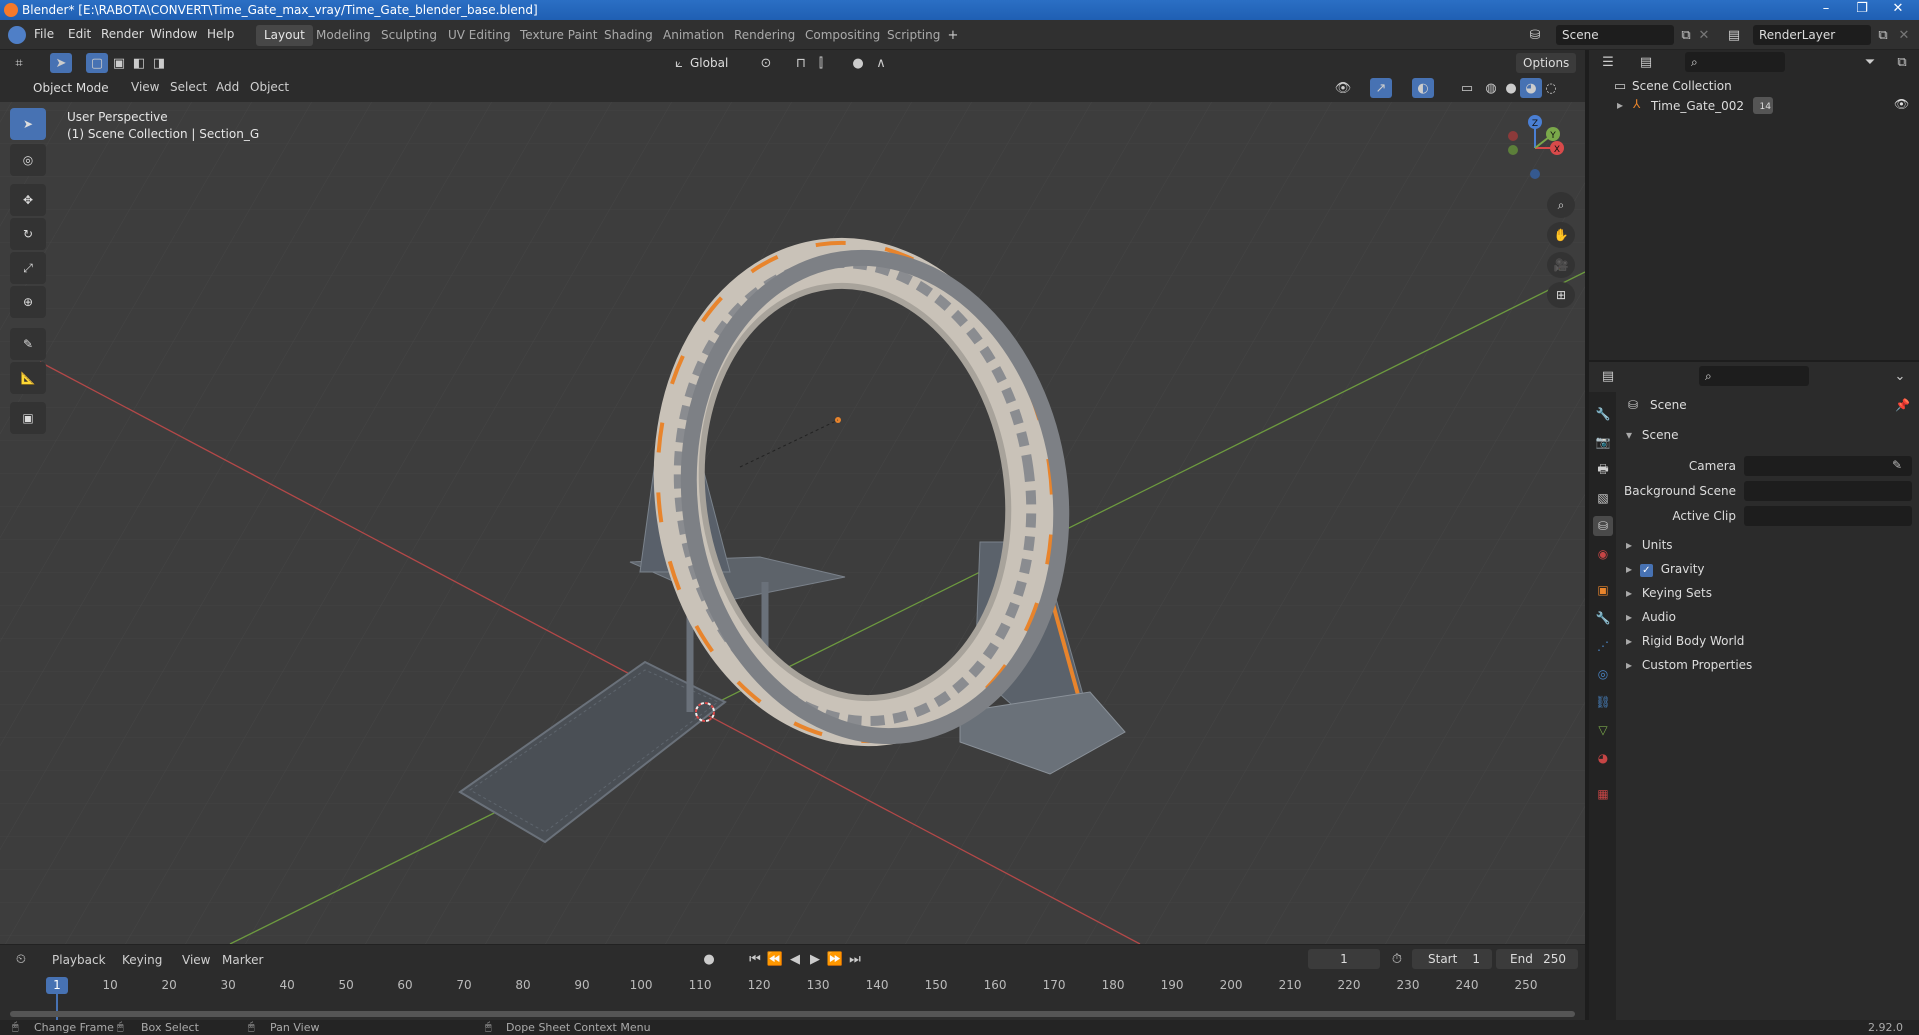  I want to click on menu-window: Window, so click(173, 34).